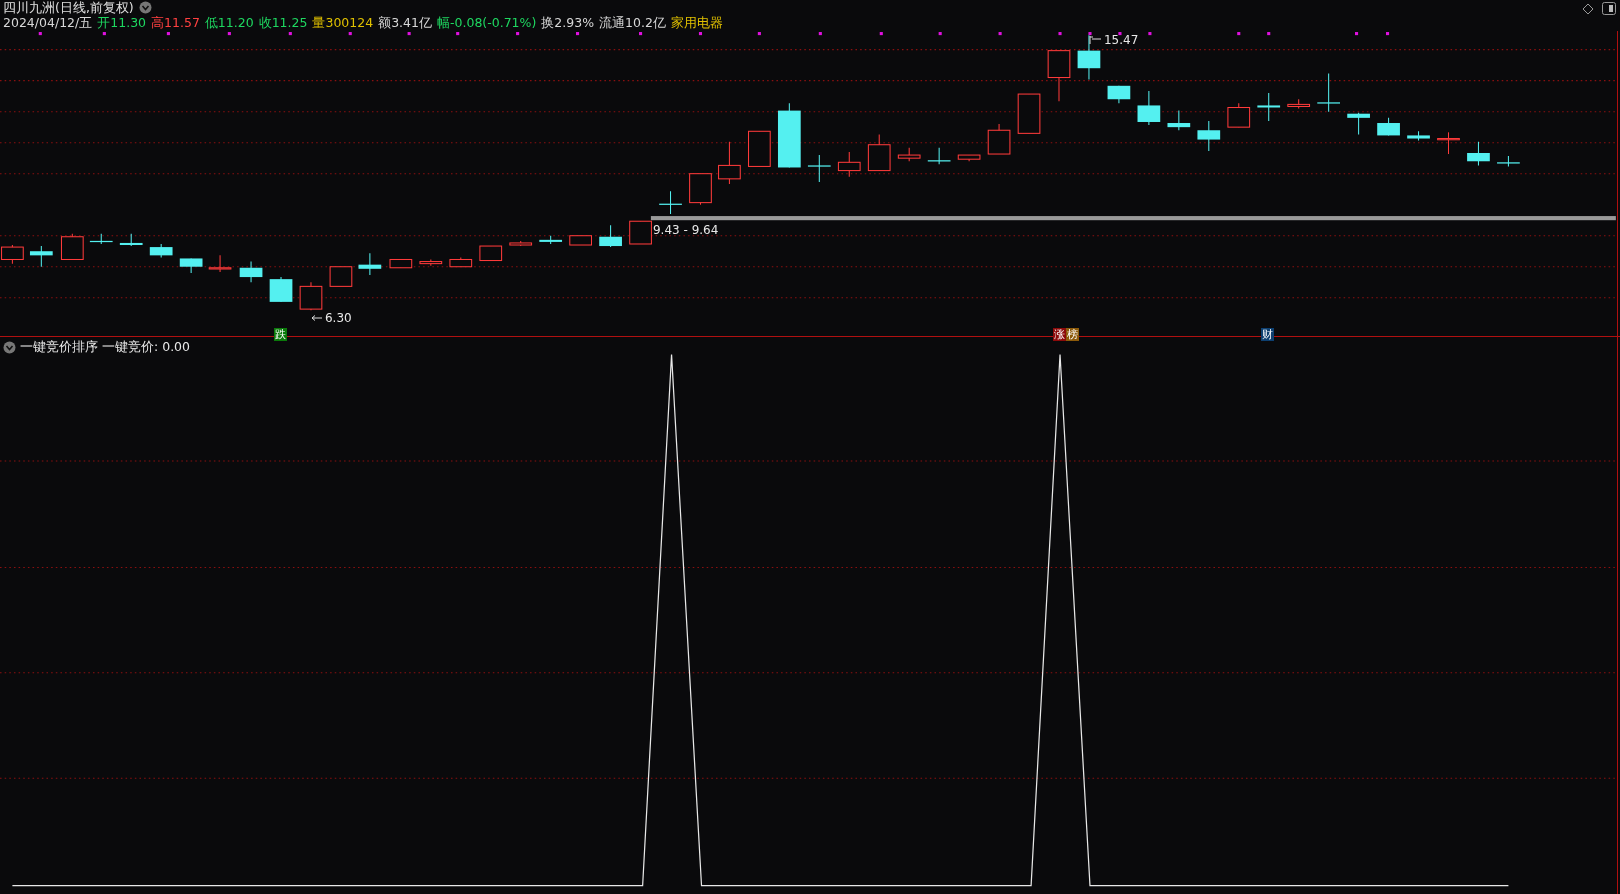  Describe the element at coordinates (405, 22) in the screenshot. I see `quote-value: 额3.41亿` at that location.